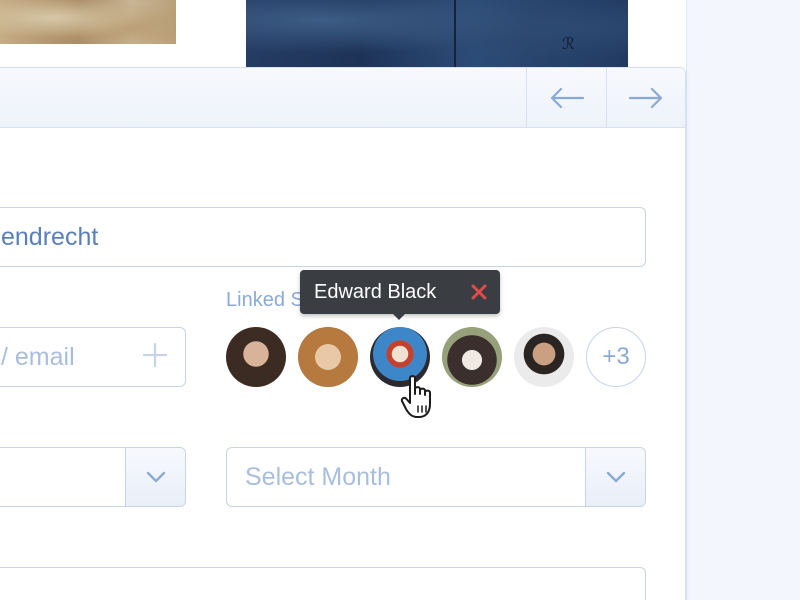  Describe the element at coordinates (479, 292) in the screenshot. I see `close-icon` at that location.